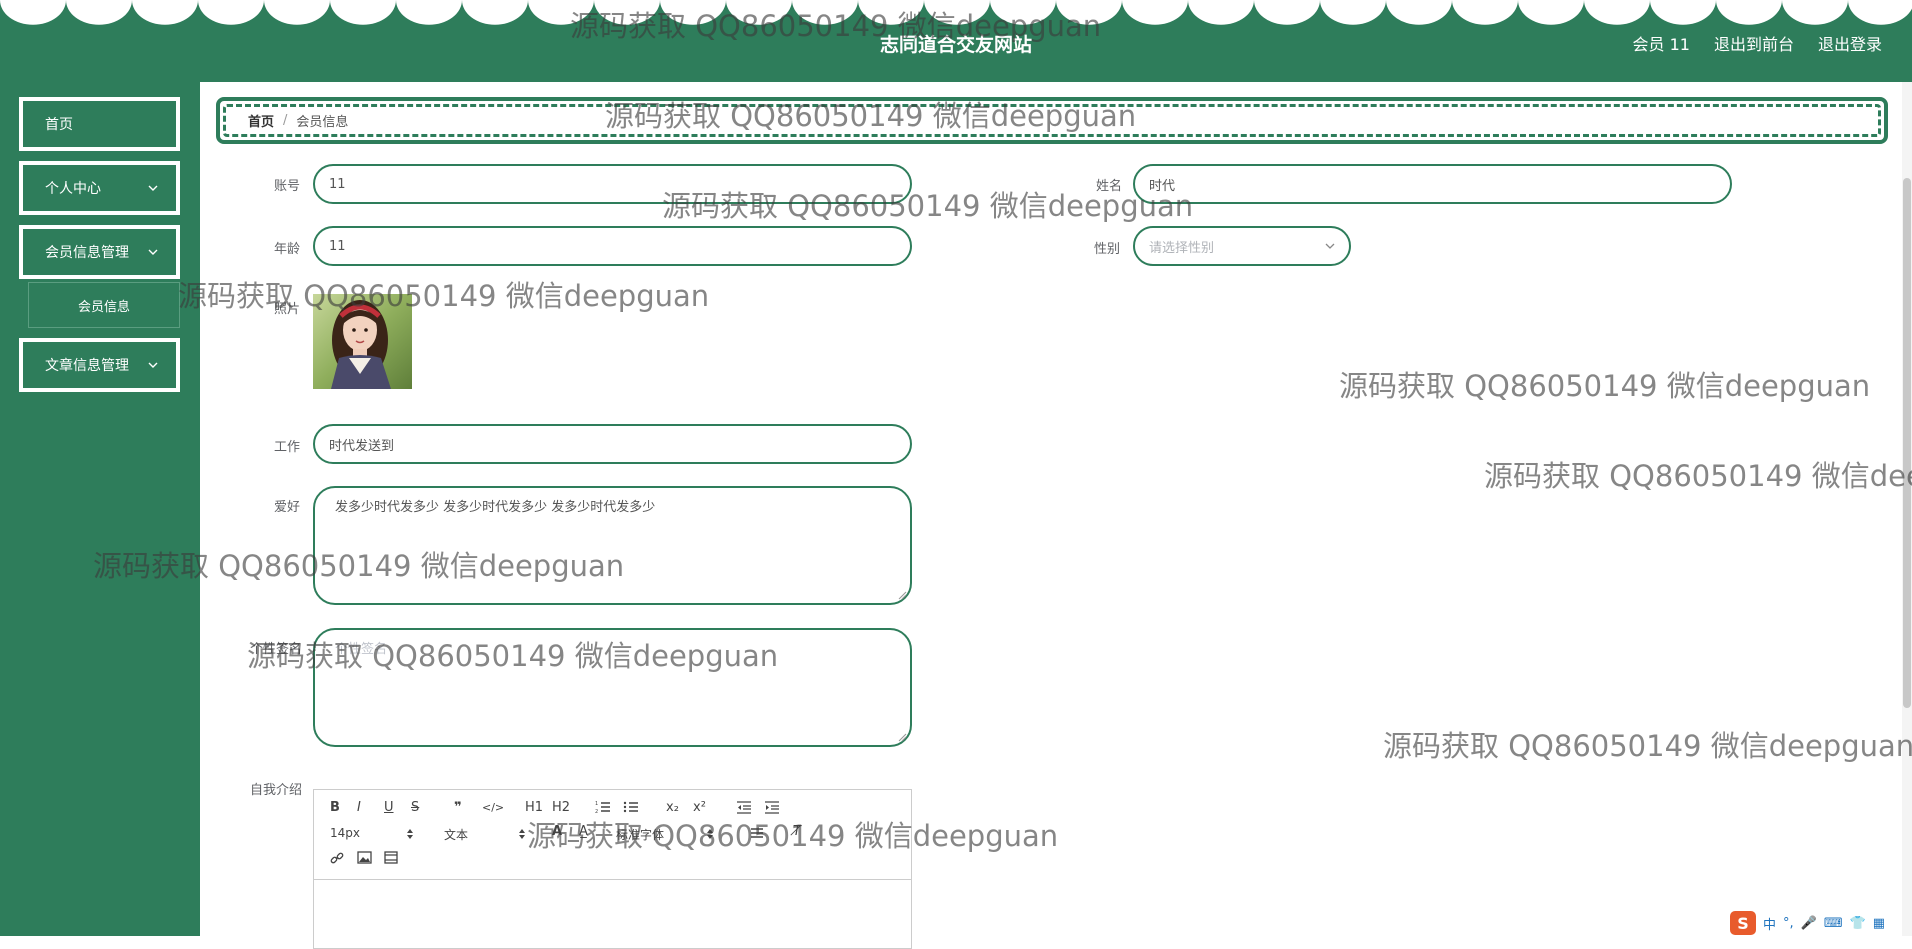 The width and height of the screenshot is (1912, 949). What do you see at coordinates (612, 444) in the screenshot?
I see `job-field: 时代发送到` at bounding box center [612, 444].